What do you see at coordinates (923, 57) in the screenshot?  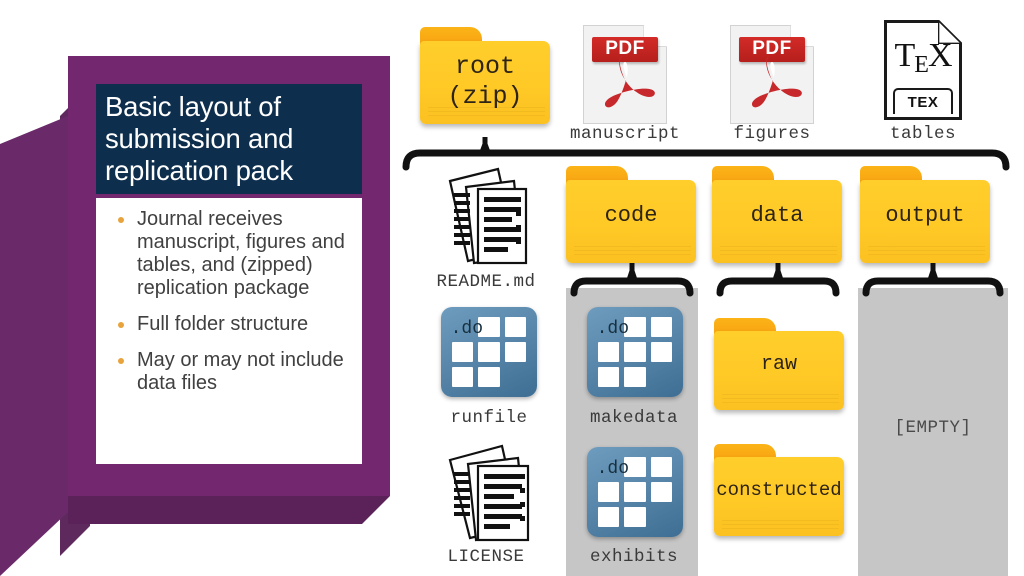 I see `tex-glyph: TEX` at bounding box center [923, 57].